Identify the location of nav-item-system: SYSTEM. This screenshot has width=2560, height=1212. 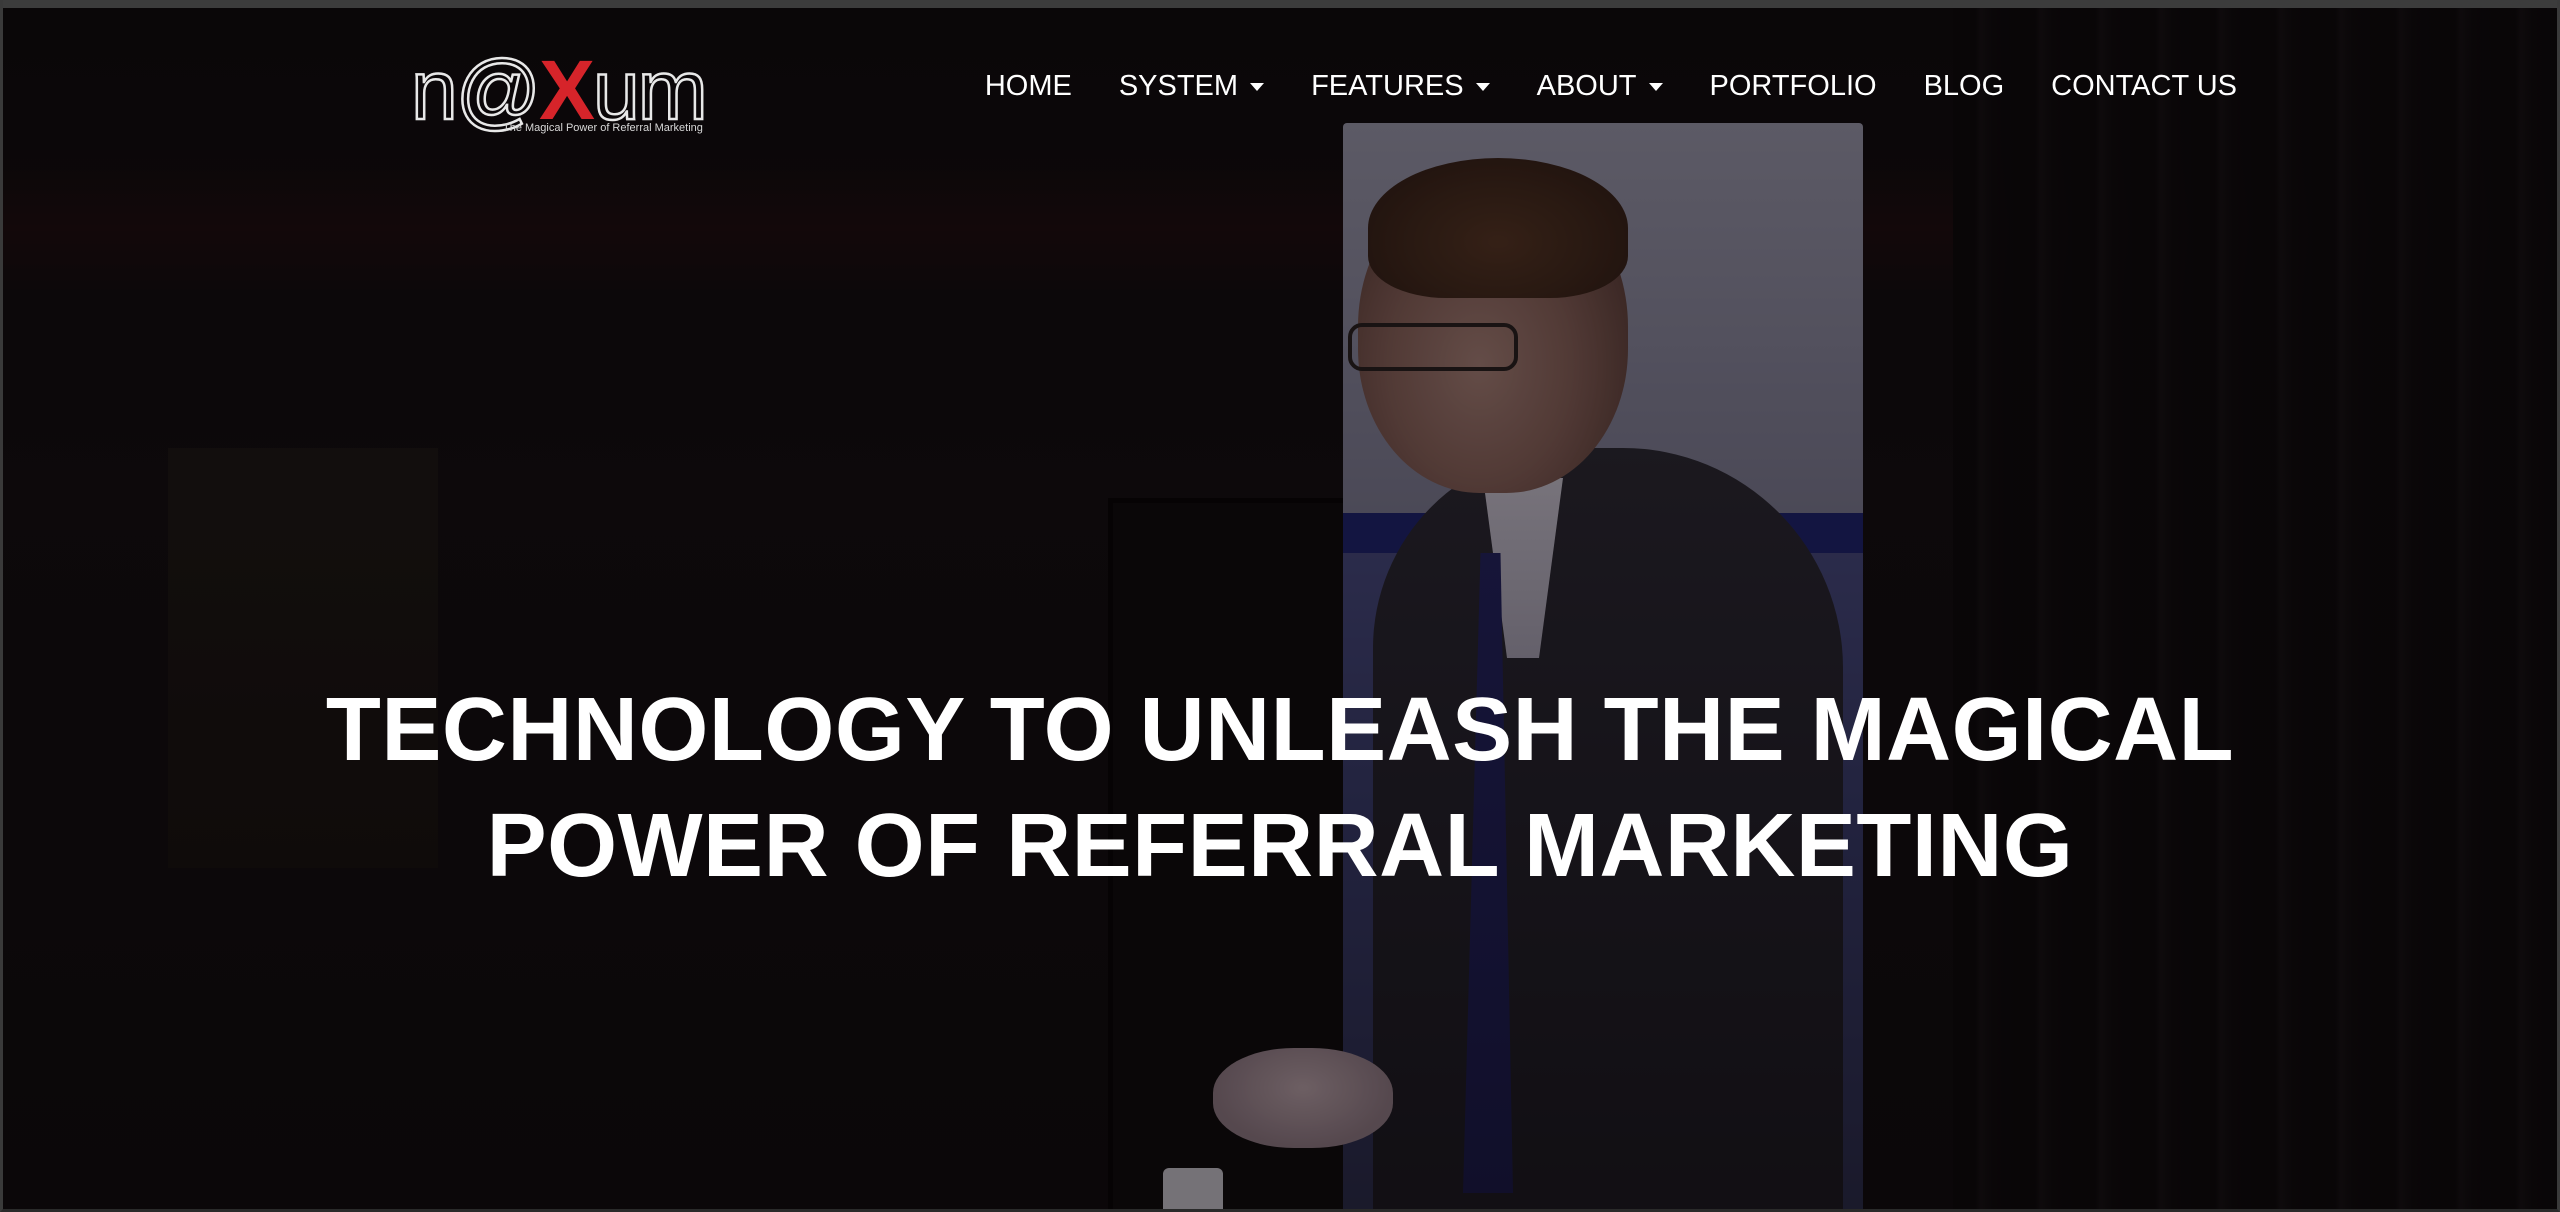
(1191, 86).